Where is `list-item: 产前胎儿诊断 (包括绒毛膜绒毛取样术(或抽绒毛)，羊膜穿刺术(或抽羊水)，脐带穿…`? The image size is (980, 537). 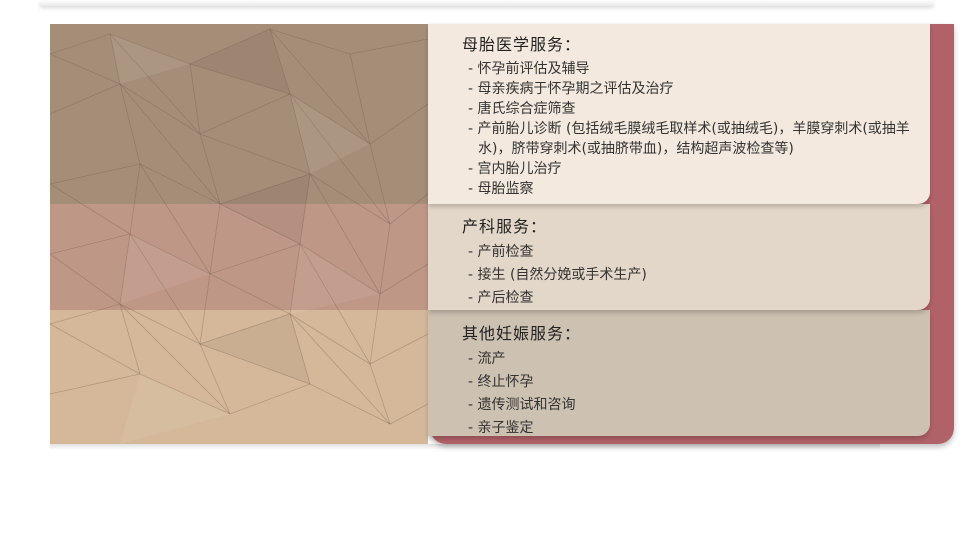
list-item: 产前胎儿诊断 (包括绒毛膜绒毛取样术(或抽绒毛)，羊膜穿刺术(或抽羊水)，脐带穿… is located at coordinates (699, 139).